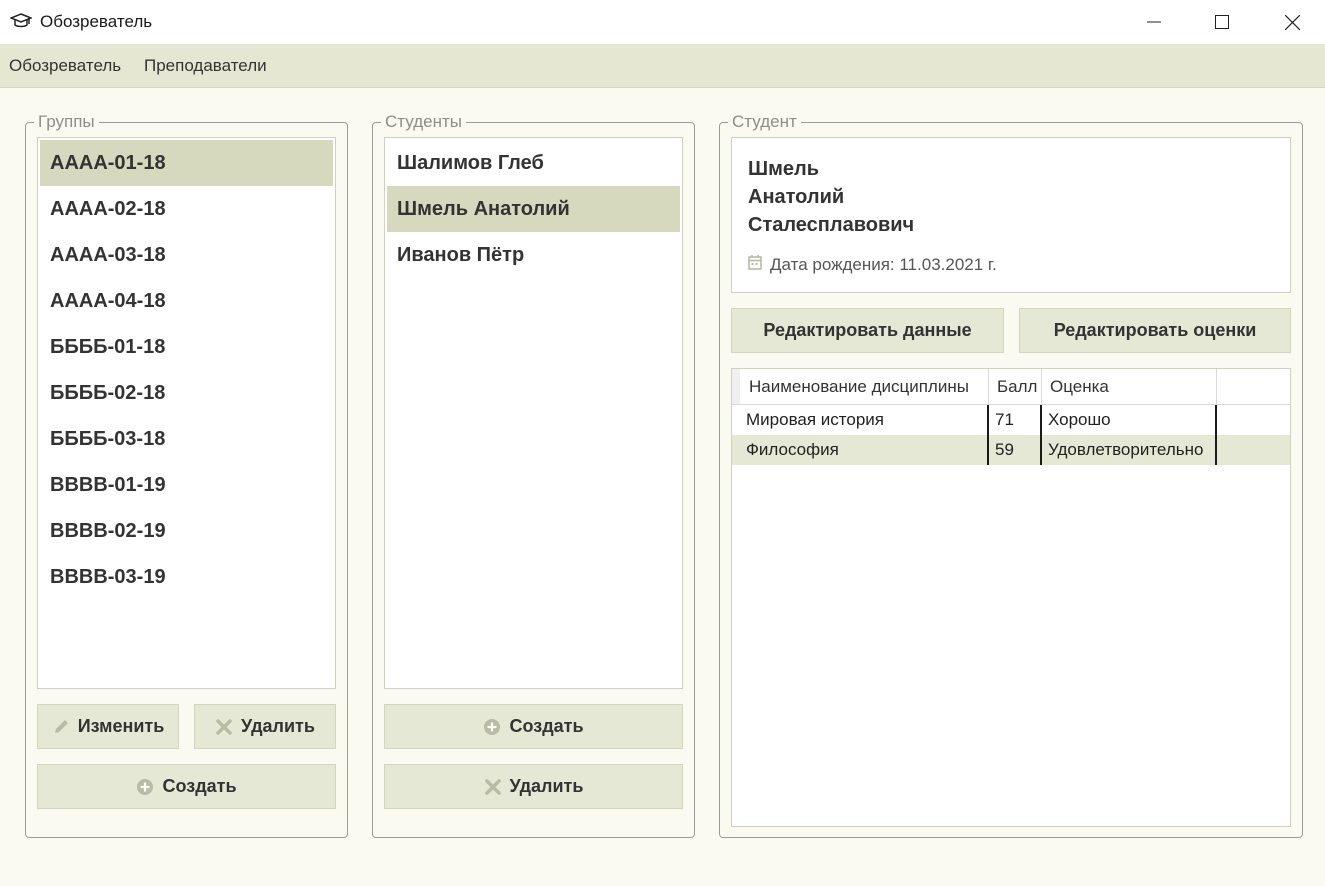 The width and height of the screenshot is (1325, 886). What do you see at coordinates (186, 531) in the screenshot?
I see `list-item: ВВВВ-02-19` at bounding box center [186, 531].